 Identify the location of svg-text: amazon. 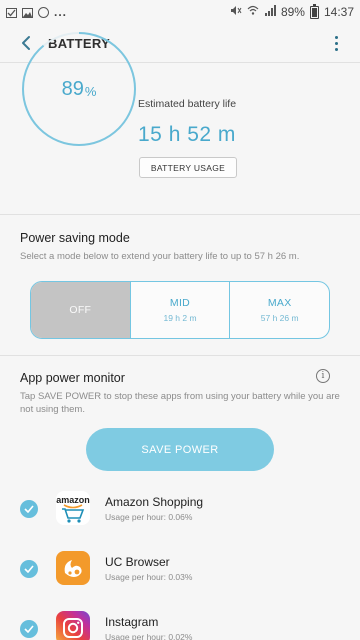
(73, 500).